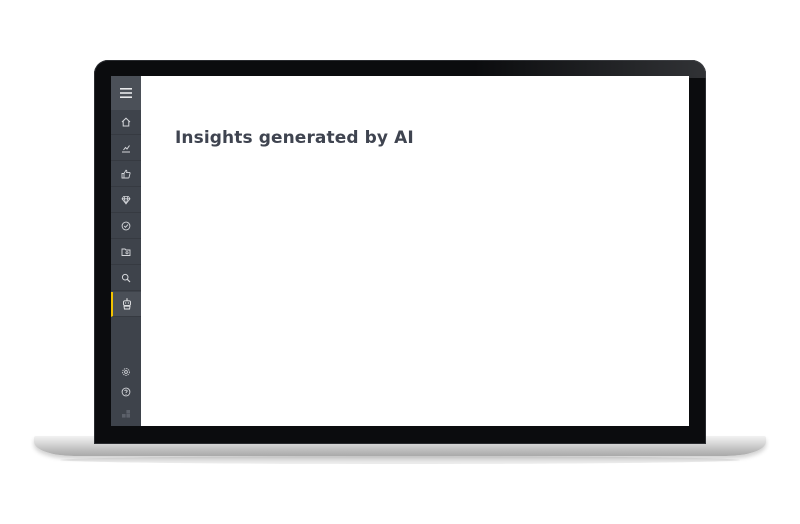 The image size is (800, 524). I want to click on home-icon, so click(126, 122).